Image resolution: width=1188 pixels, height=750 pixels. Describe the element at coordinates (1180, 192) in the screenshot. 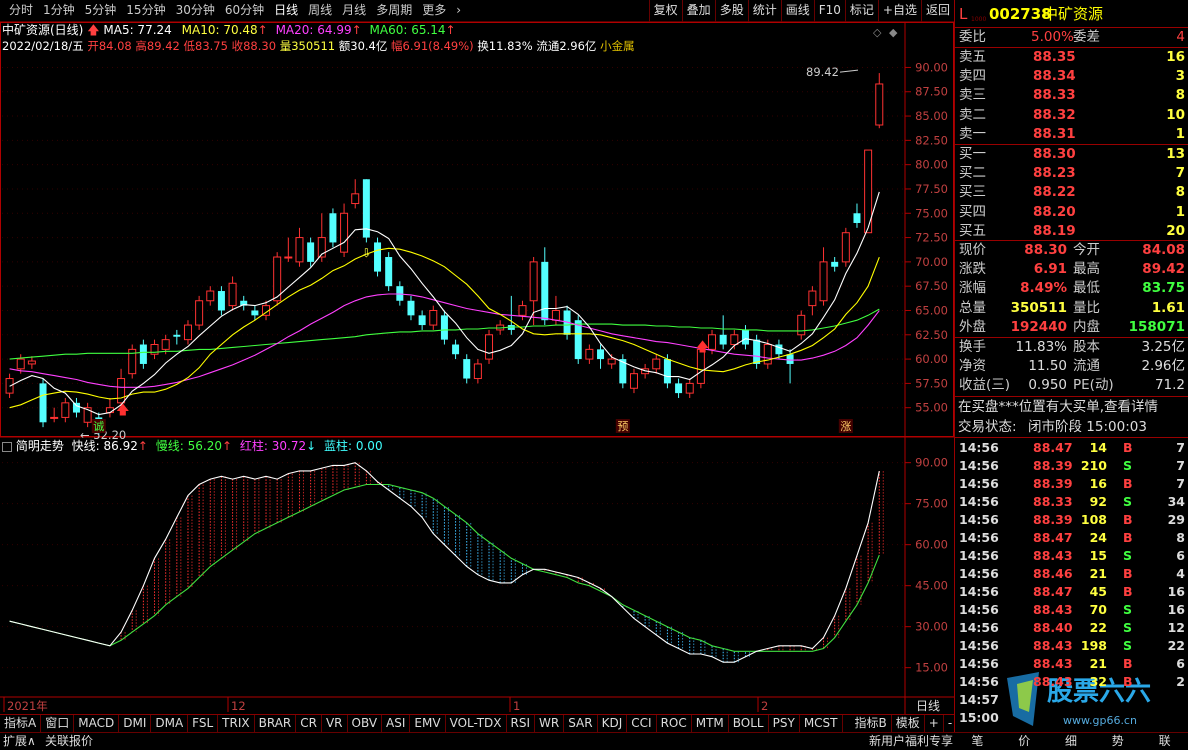

I see `bid-volume: 8` at that location.